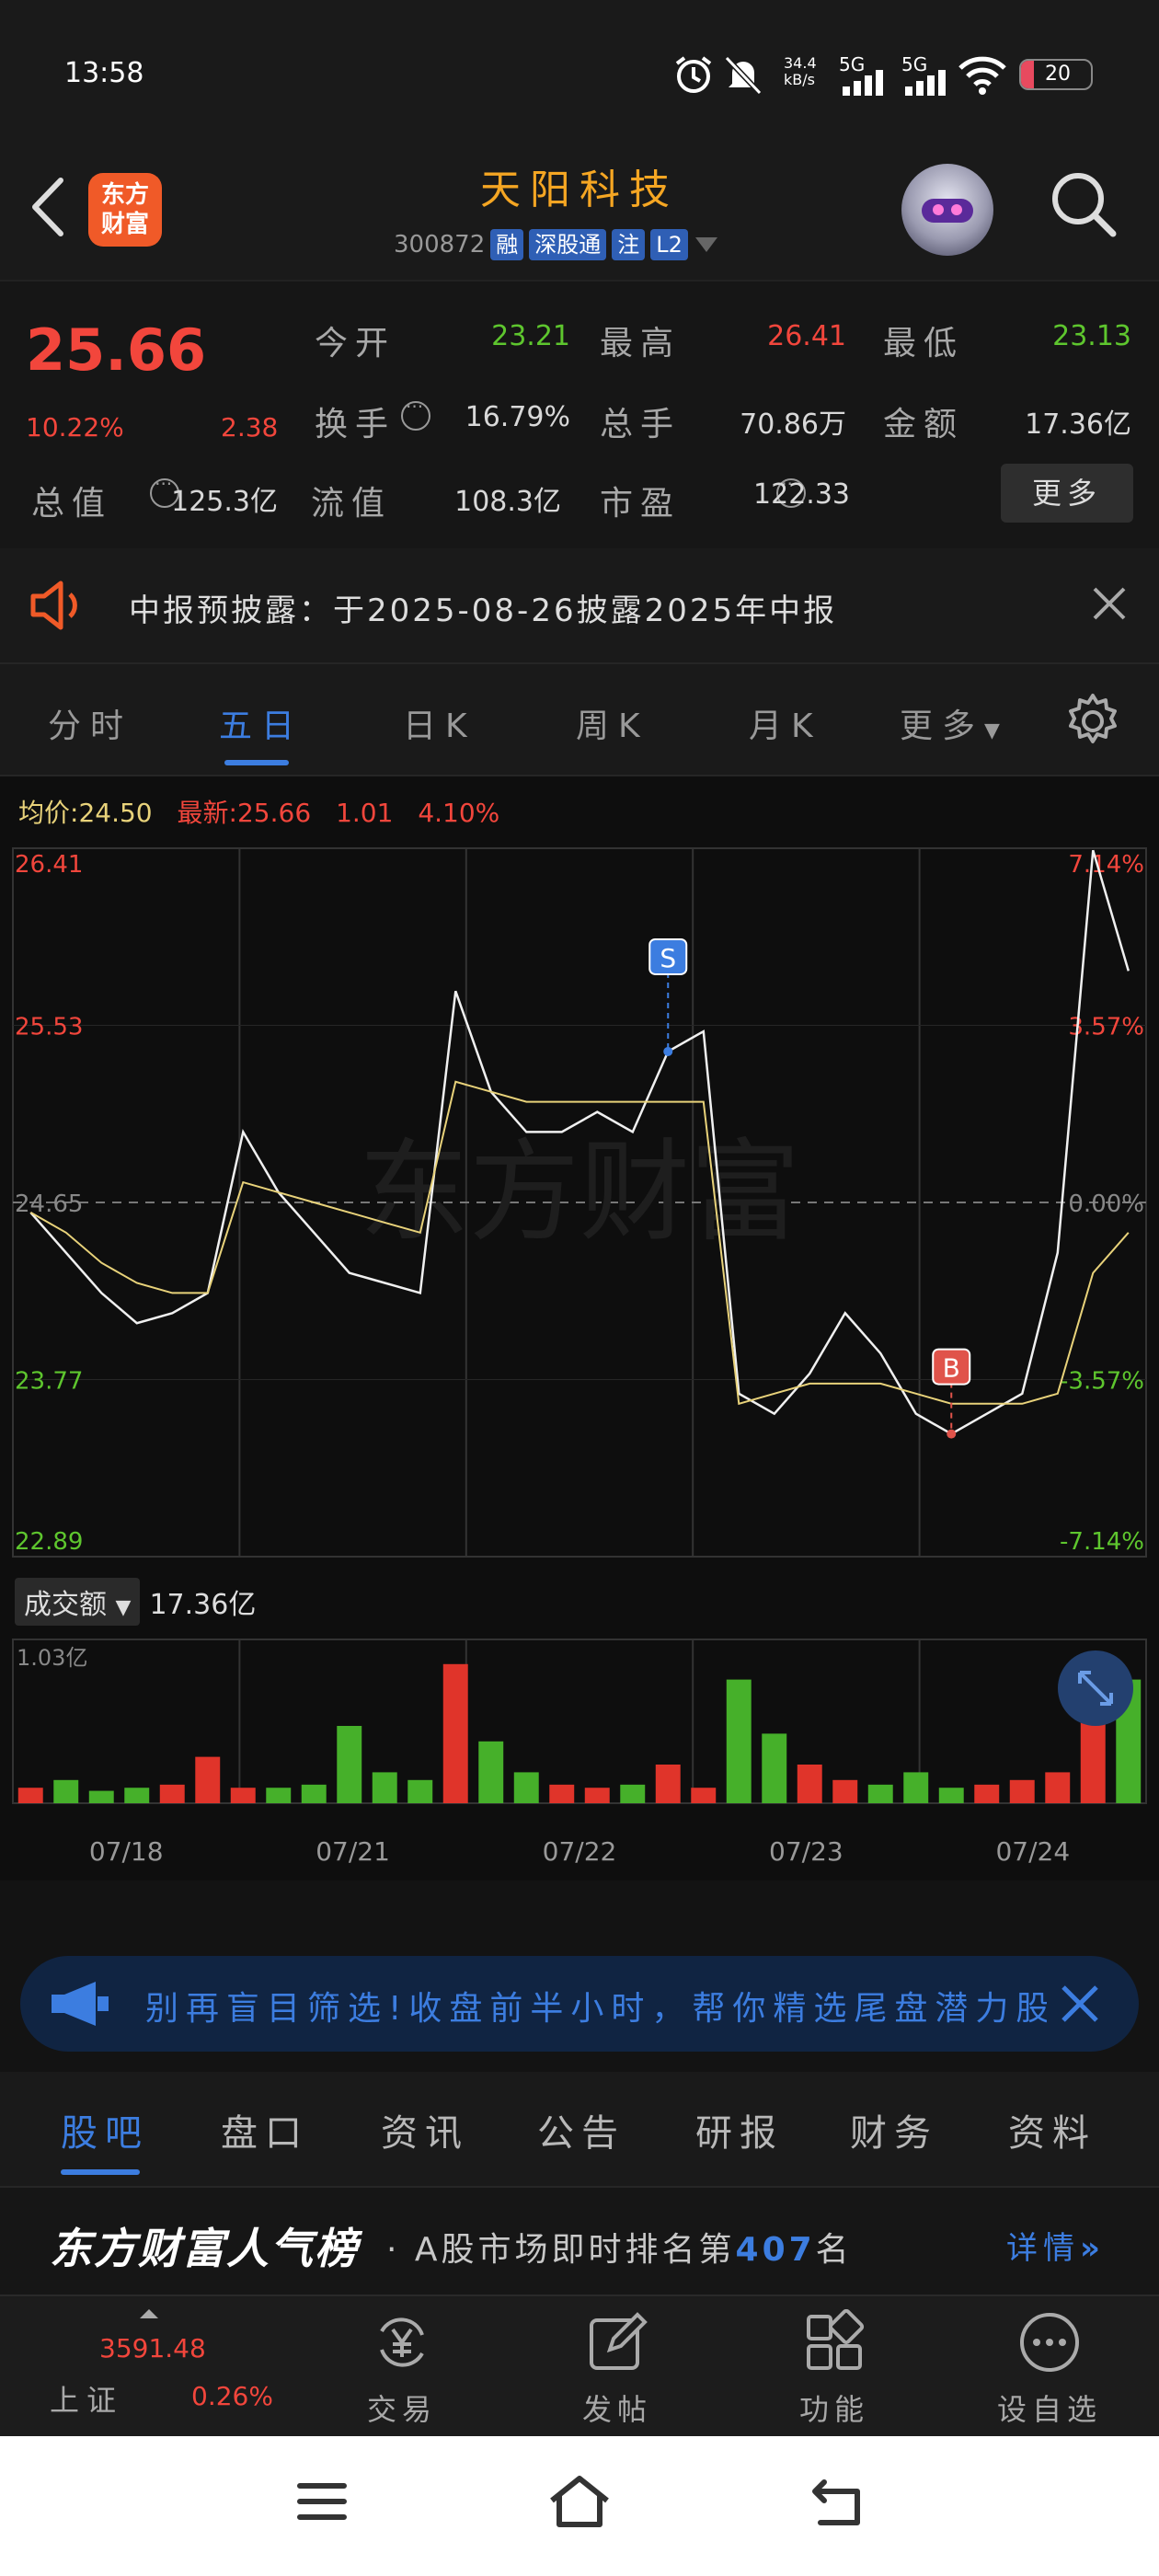  I want to click on nav-post: 发帖, so click(617, 2369).